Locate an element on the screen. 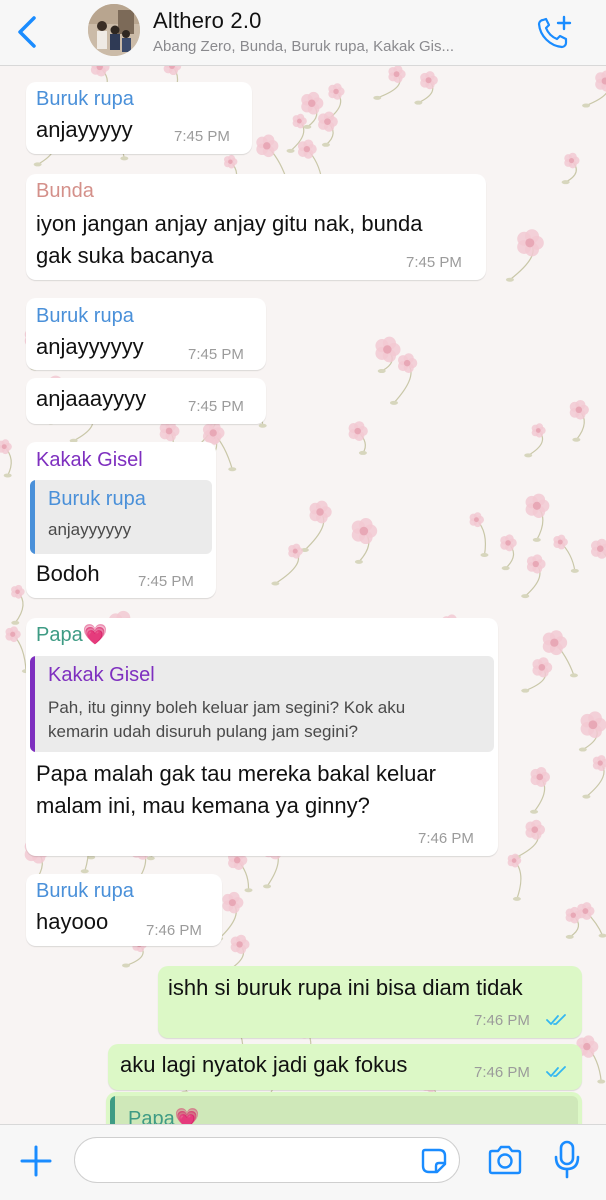 The width and height of the screenshot is (606, 1200). sender-name: Papa💗 is located at coordinates (72, 635).